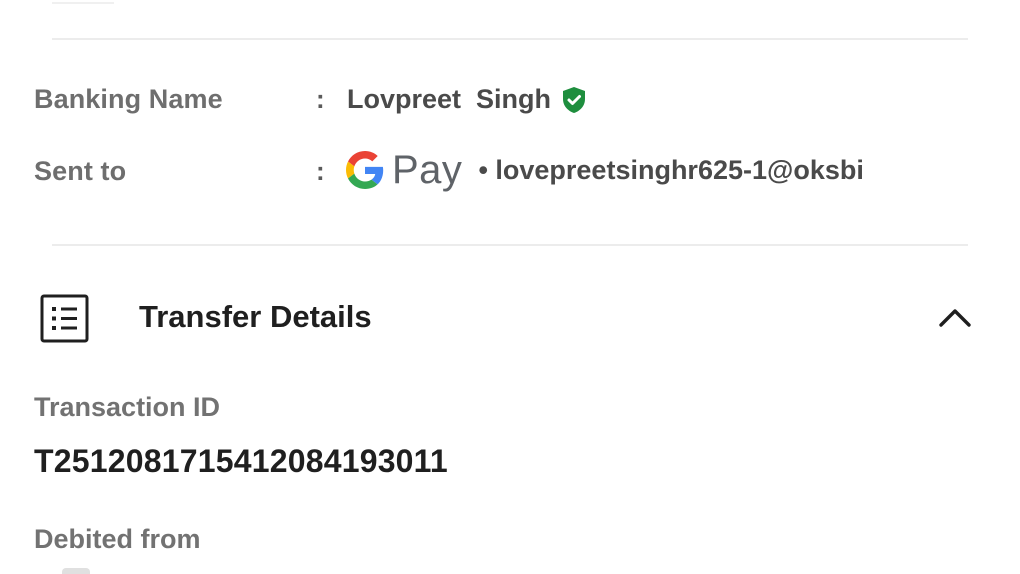  Describe the element at coordinates (955, 322) in the screenshot. I see `chevron-up-icon` at that location.